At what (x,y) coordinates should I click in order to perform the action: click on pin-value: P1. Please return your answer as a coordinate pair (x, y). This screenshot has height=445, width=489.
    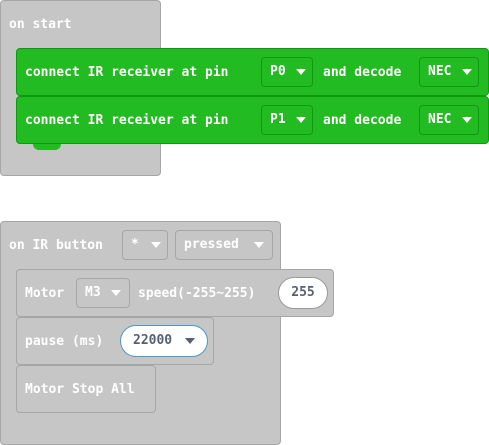
    Looking at the image, I should click on (278, 119).